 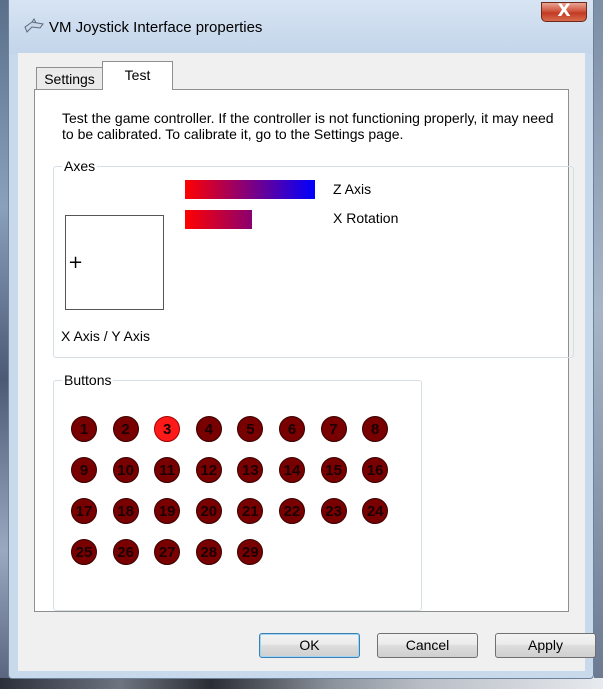 I want to click on button-indicator-21: 21, so click(x=250, y=511).